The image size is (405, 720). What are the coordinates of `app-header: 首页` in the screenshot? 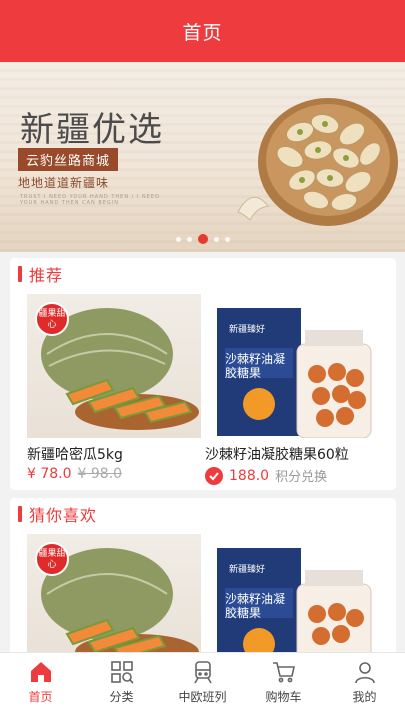 It's located at (202, 31).